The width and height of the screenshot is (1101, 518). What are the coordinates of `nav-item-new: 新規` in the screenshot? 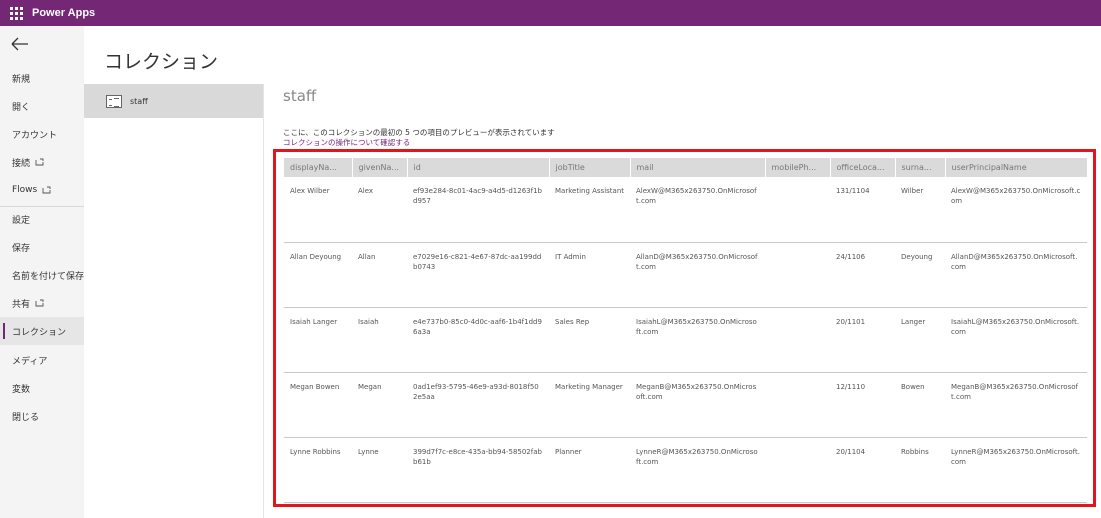 It's located at (42, 78).